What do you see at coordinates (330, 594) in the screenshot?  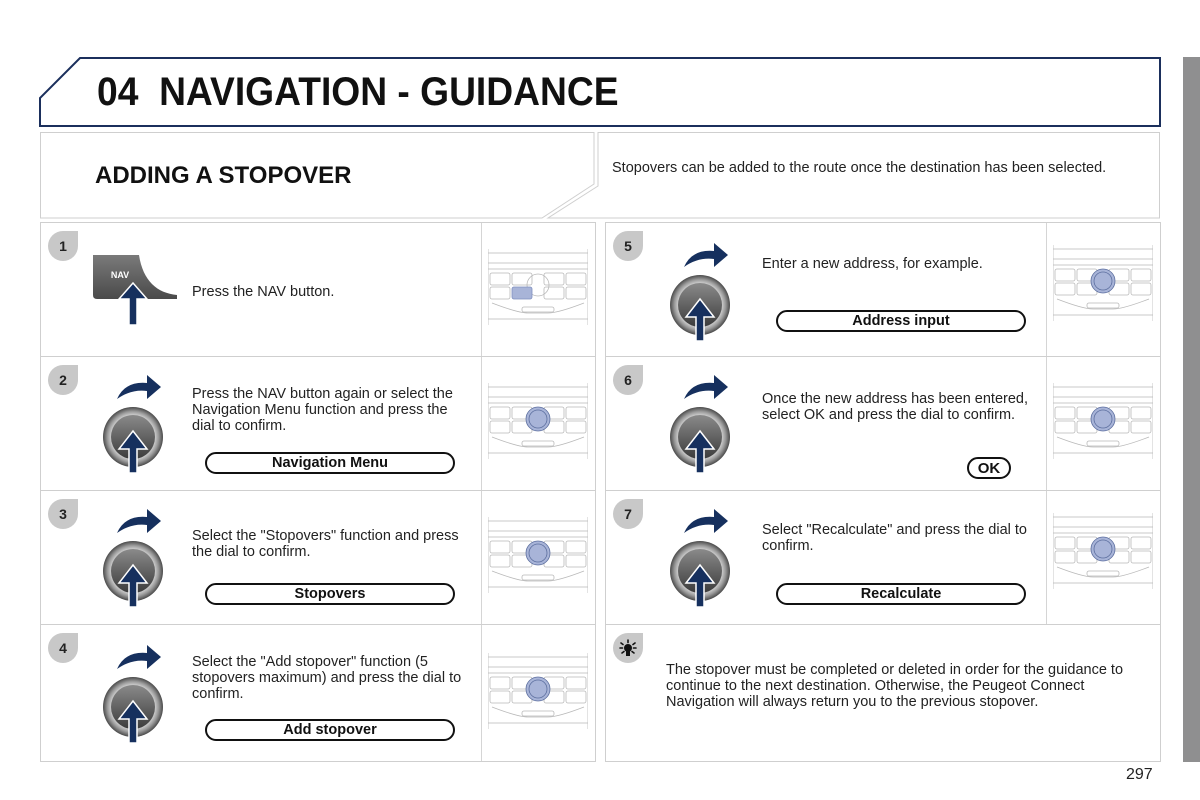 I see `stopovers-button: Stopovers` at bounding box center [330, 594].